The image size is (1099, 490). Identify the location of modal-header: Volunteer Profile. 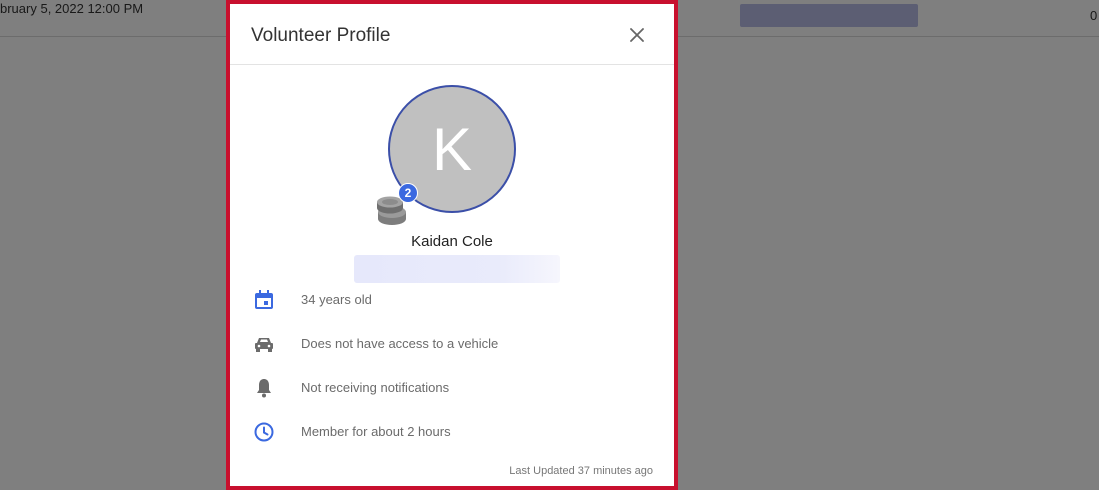
(452, 34).